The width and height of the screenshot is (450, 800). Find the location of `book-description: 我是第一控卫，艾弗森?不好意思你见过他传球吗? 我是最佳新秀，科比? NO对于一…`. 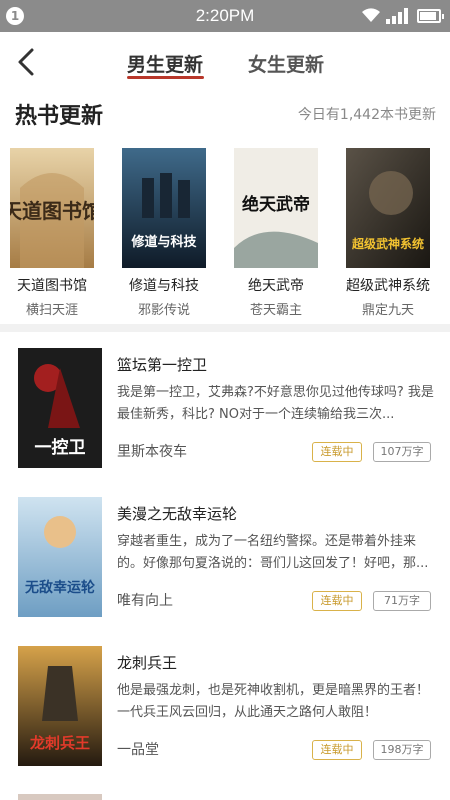

book-description: 我是第一控卫，艾弗森?不好意思你见过他传球吗? 我是最佳新秀，科比? NO对于一… is located at coordinates (275, 403).